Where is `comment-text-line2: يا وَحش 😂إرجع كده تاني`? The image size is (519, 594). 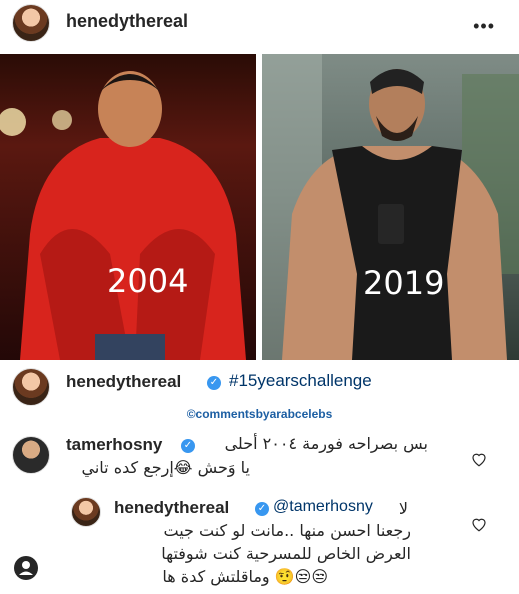
comment-text-line2: يا وَحش 😂إرجع كده تاني is located at coordinates (165, 467).